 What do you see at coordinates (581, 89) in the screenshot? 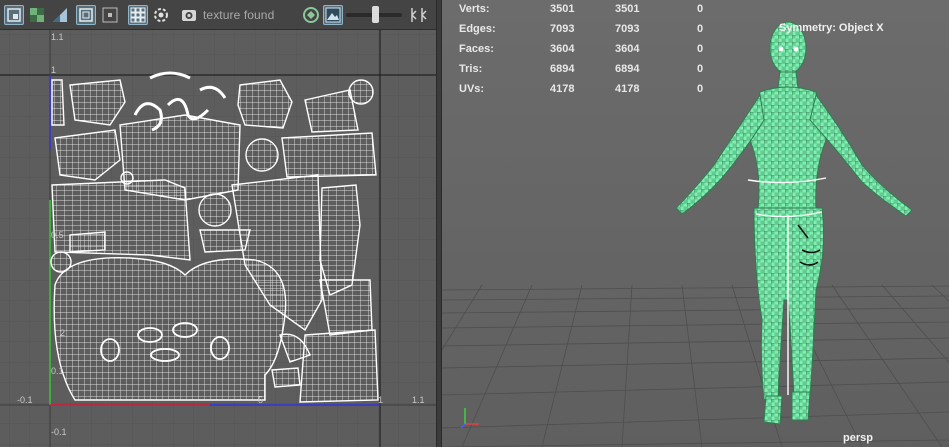
I see `stat-row-uvs: UVs: 4178 4178 0` at bounding box center [581, 89].